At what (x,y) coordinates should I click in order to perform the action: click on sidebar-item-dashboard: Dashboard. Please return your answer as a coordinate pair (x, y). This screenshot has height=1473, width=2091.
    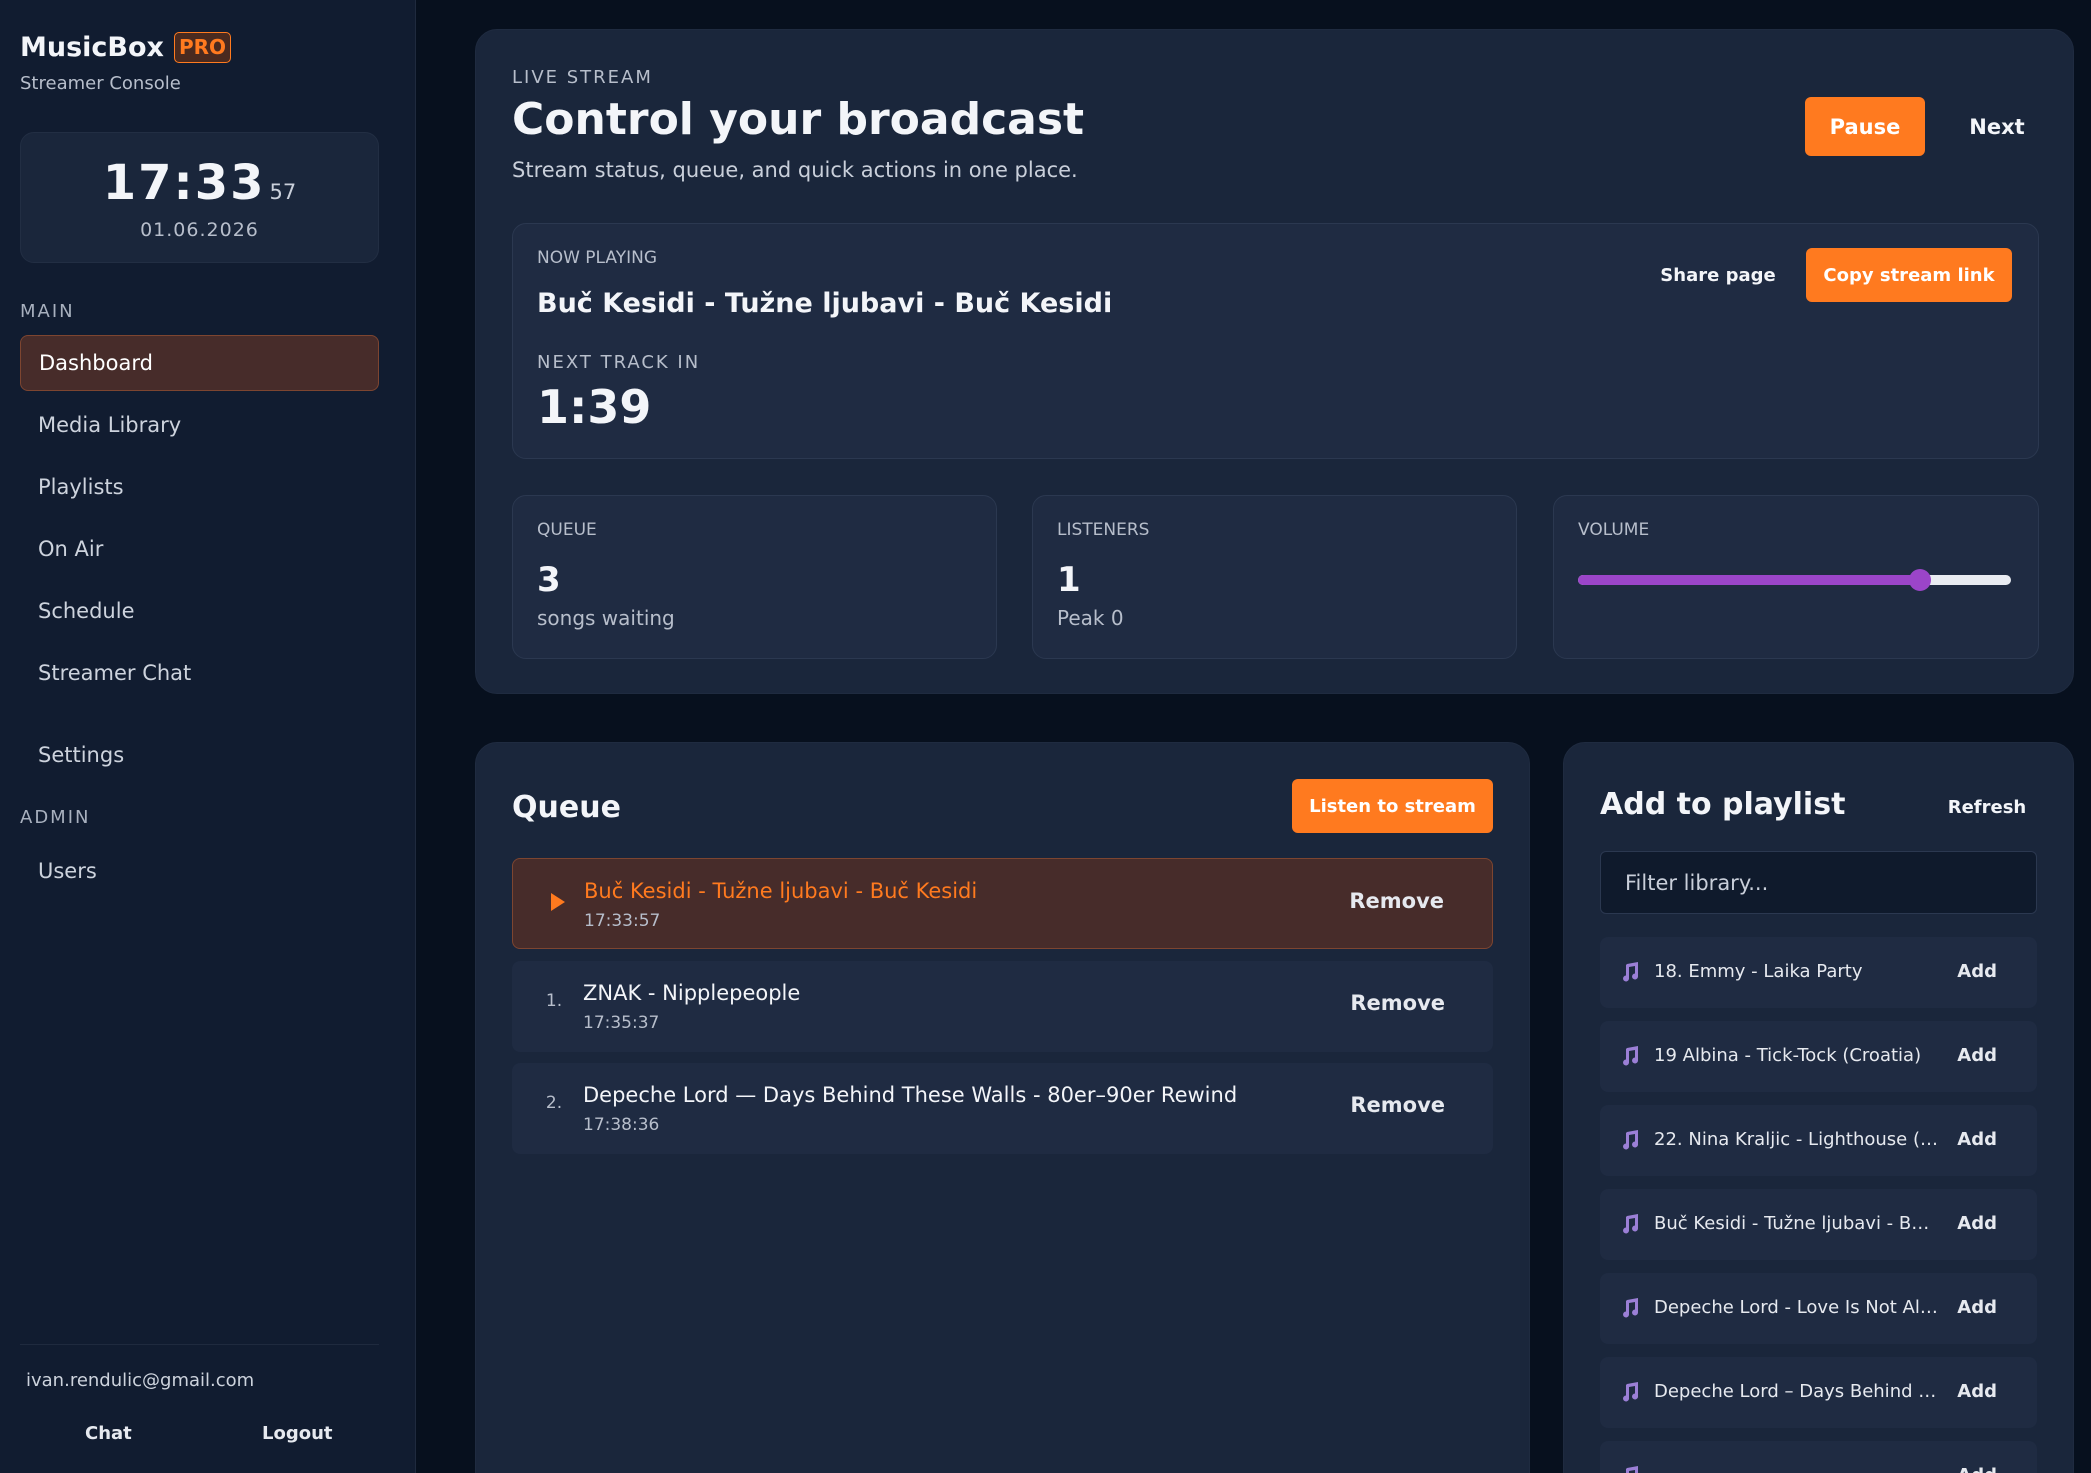
    Looking at the image, I should click on (199, 363).